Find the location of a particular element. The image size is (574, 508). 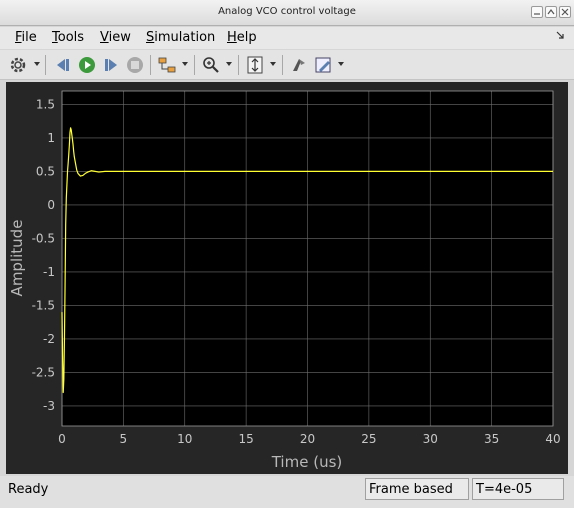

menu-simulation: Simulation is located at coordinates (180, 37).